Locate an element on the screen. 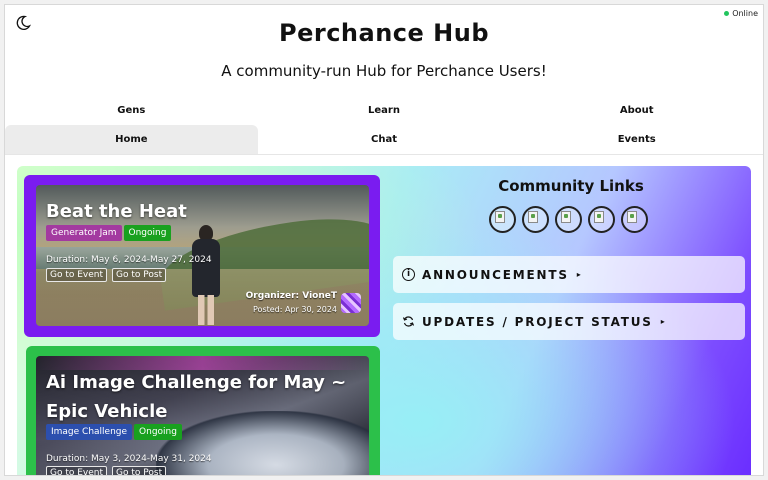 The height and width of the screenshot is (480, 768). nav-row-bottom: Home Chat Events is located at coordinates (384, 139).